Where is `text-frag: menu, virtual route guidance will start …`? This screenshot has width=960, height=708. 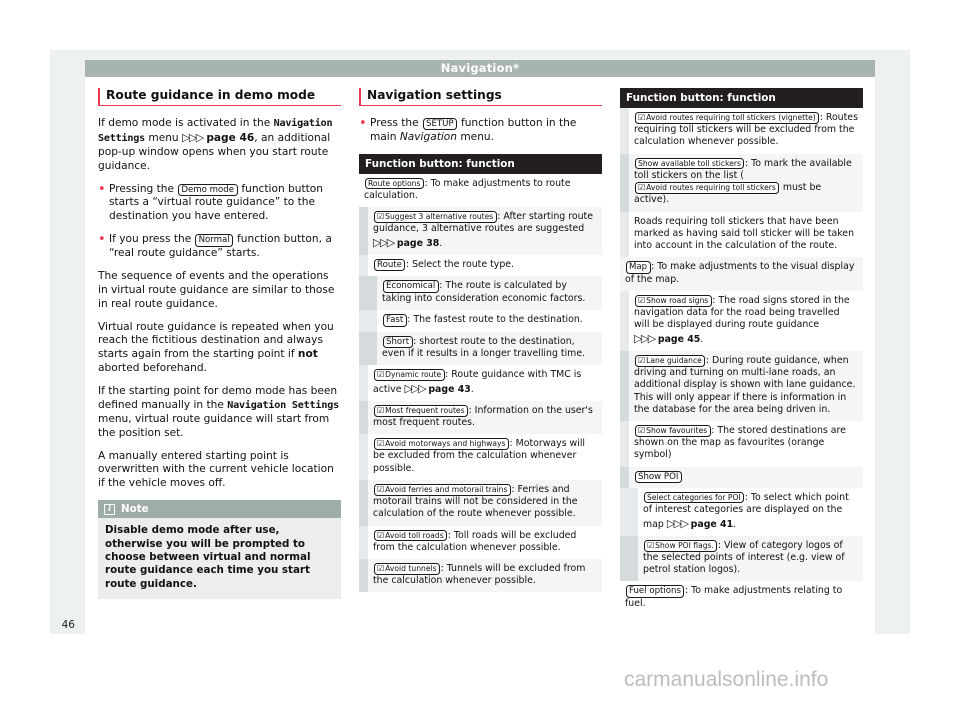 text-frag: menu, virtual route guidance will start … is located at coordinates (214, 425).